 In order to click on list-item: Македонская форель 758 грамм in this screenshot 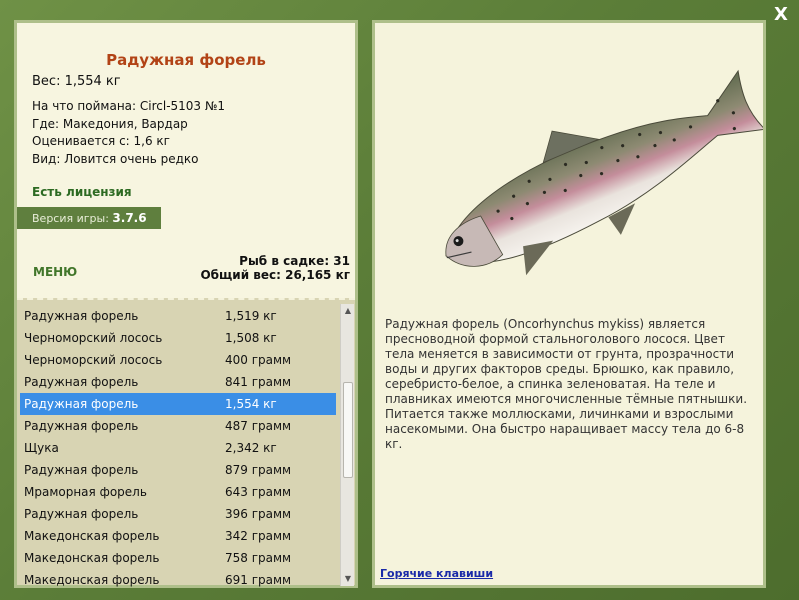, I will do `click(178, 558)`.